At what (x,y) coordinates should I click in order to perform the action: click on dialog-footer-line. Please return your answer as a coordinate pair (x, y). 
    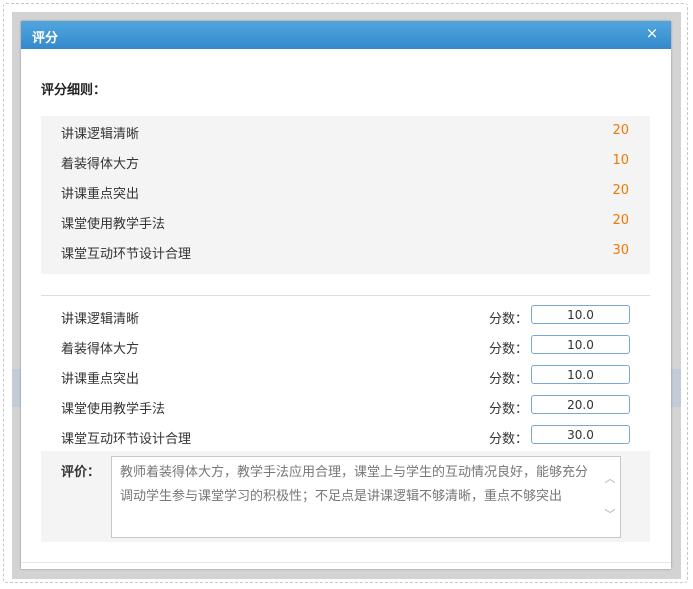
    Looking at the image, I should click on (346, 562).